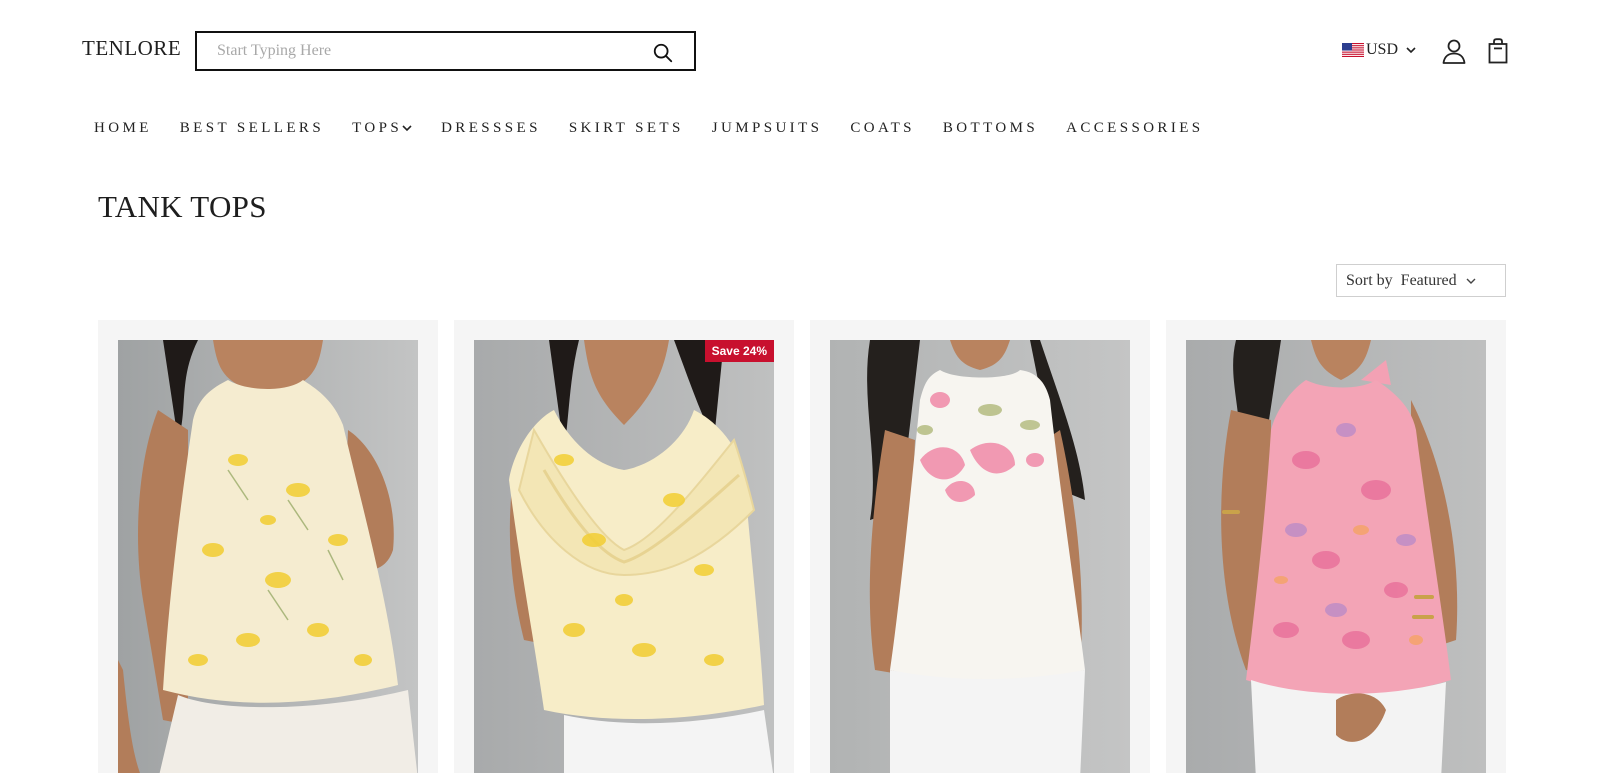 Image resolution: width=1600 pixels, height=773 pixels. I want to click on us-flag-icon, so click(1353, 50).